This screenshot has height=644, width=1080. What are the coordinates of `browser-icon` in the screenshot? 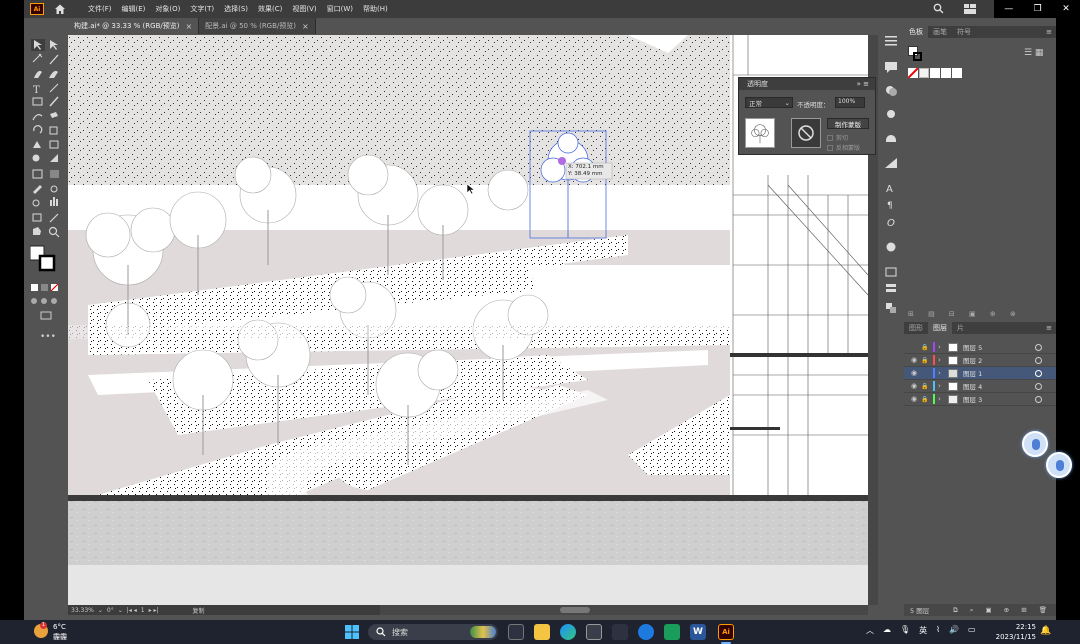 It's located at (646, 632).